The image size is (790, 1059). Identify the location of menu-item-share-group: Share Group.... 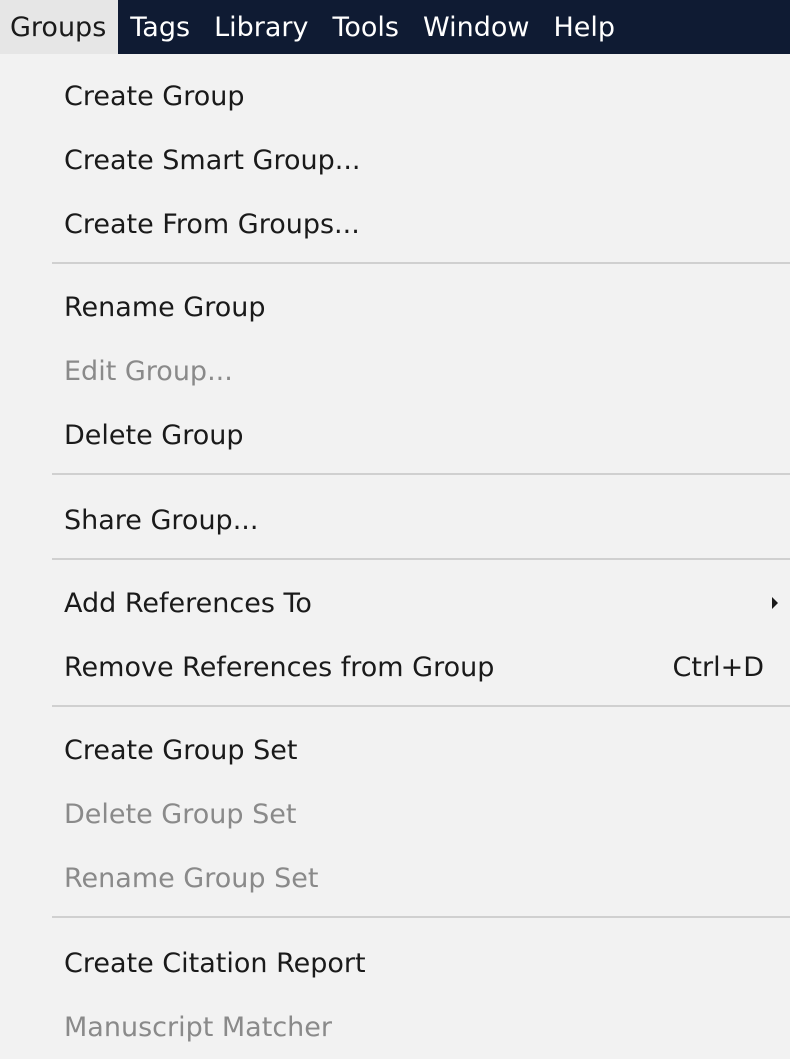
(395, 520).